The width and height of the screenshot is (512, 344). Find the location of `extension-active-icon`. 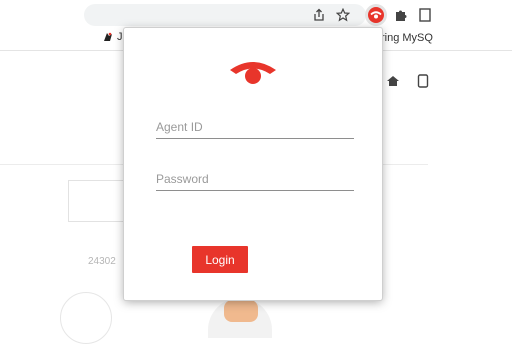

extension-active-icon is located at coordinates (376, 15).